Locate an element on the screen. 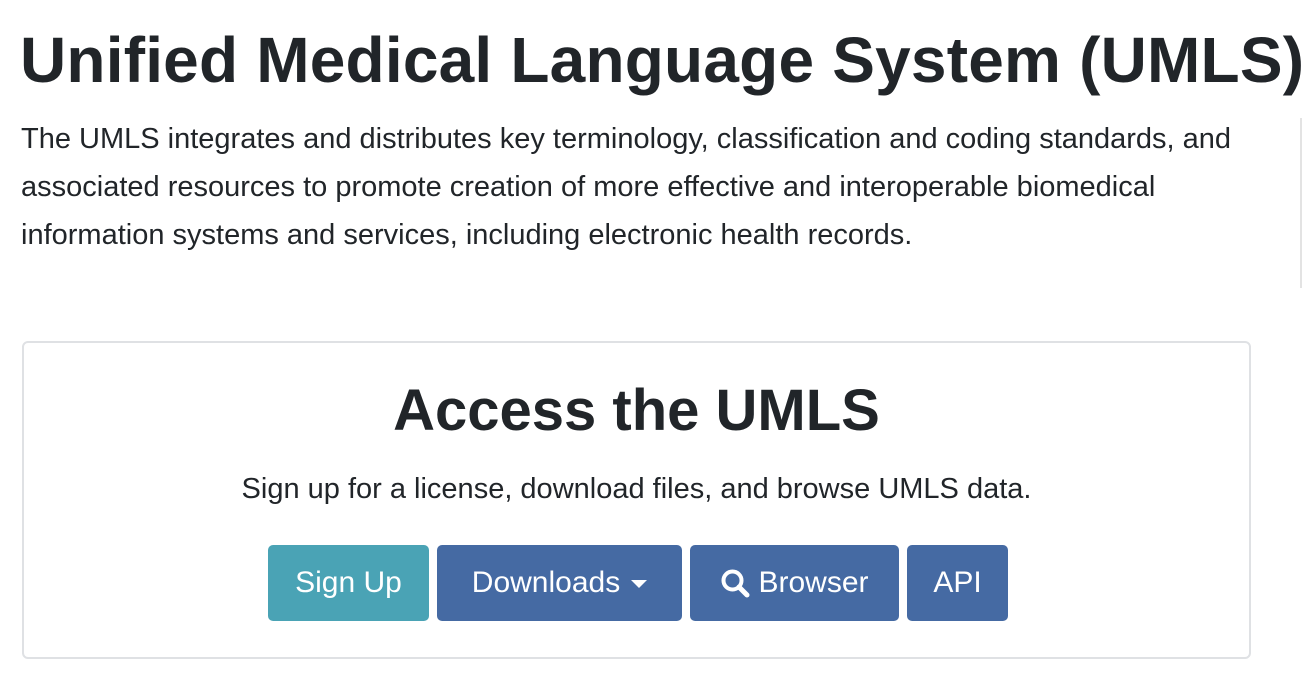 The height and width of the screenshot is (674, 1304). sign-up-label: Sign Up is located at coordinates (348, 582).